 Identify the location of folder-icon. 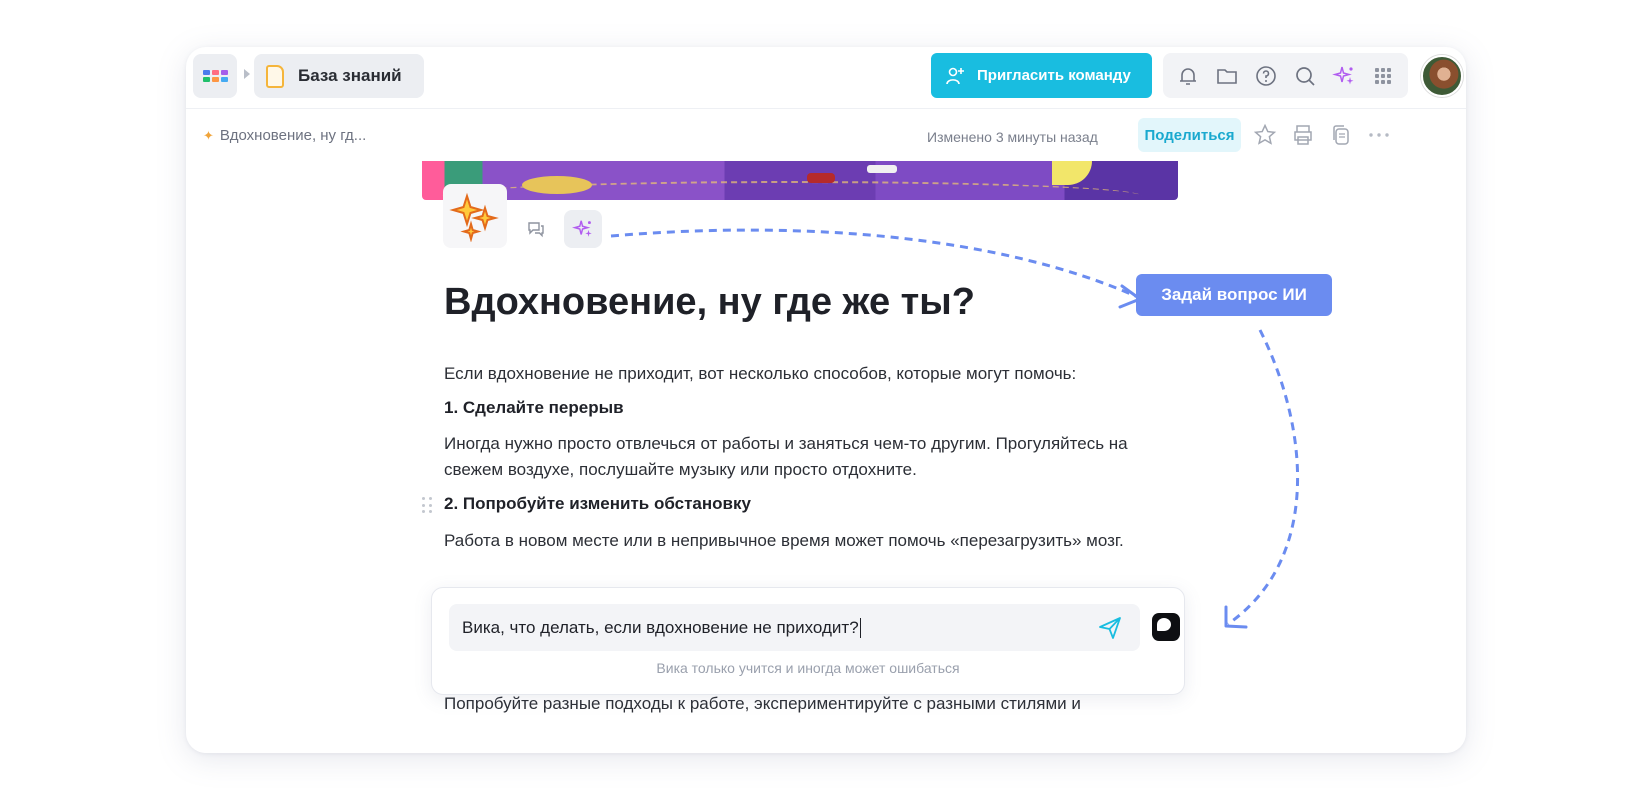
(1227, 76).